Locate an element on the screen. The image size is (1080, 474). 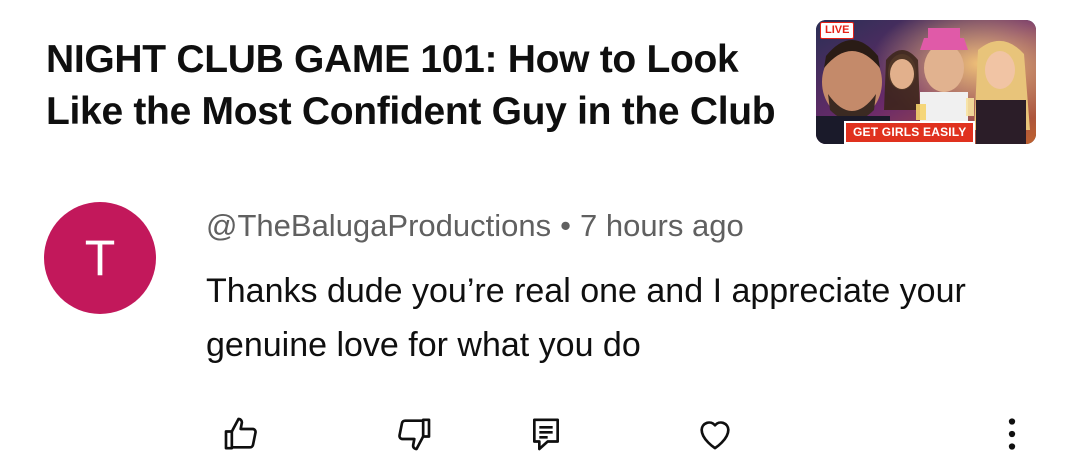
more-button is located at coordinates (1012, 434).